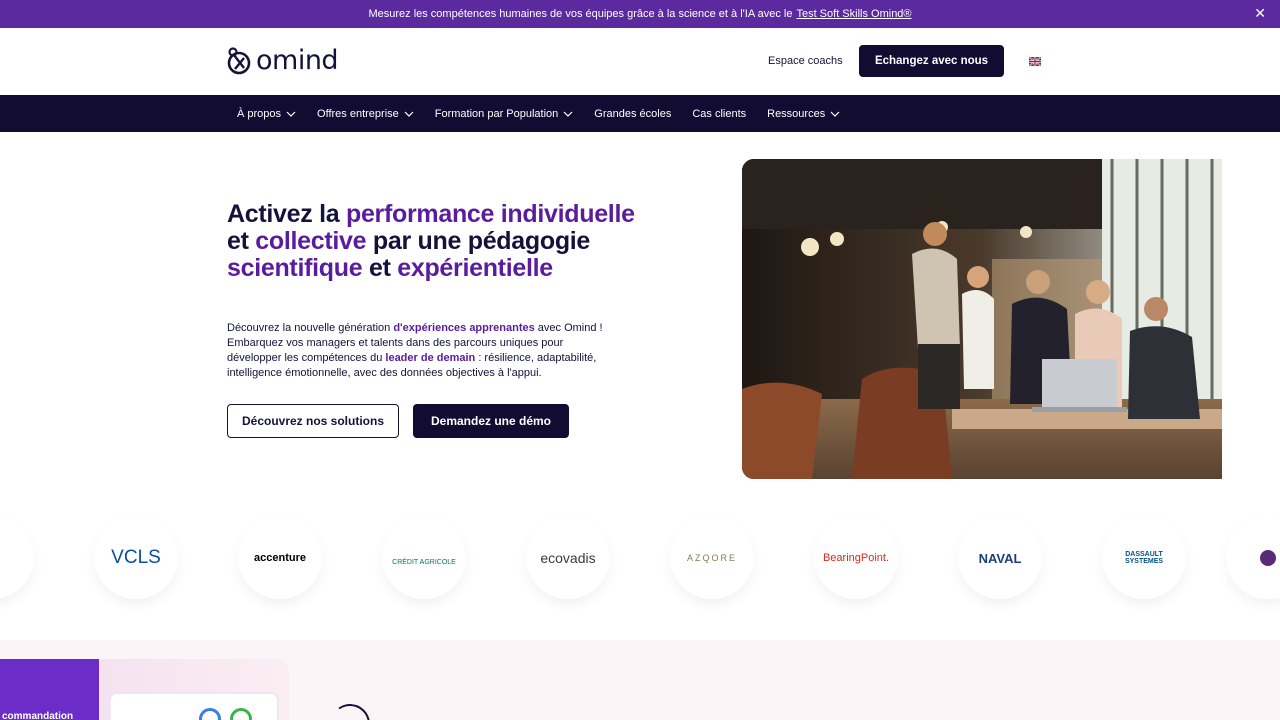  I want to click on nav-item-formation-population: Formation par Population, so click(504, 114).